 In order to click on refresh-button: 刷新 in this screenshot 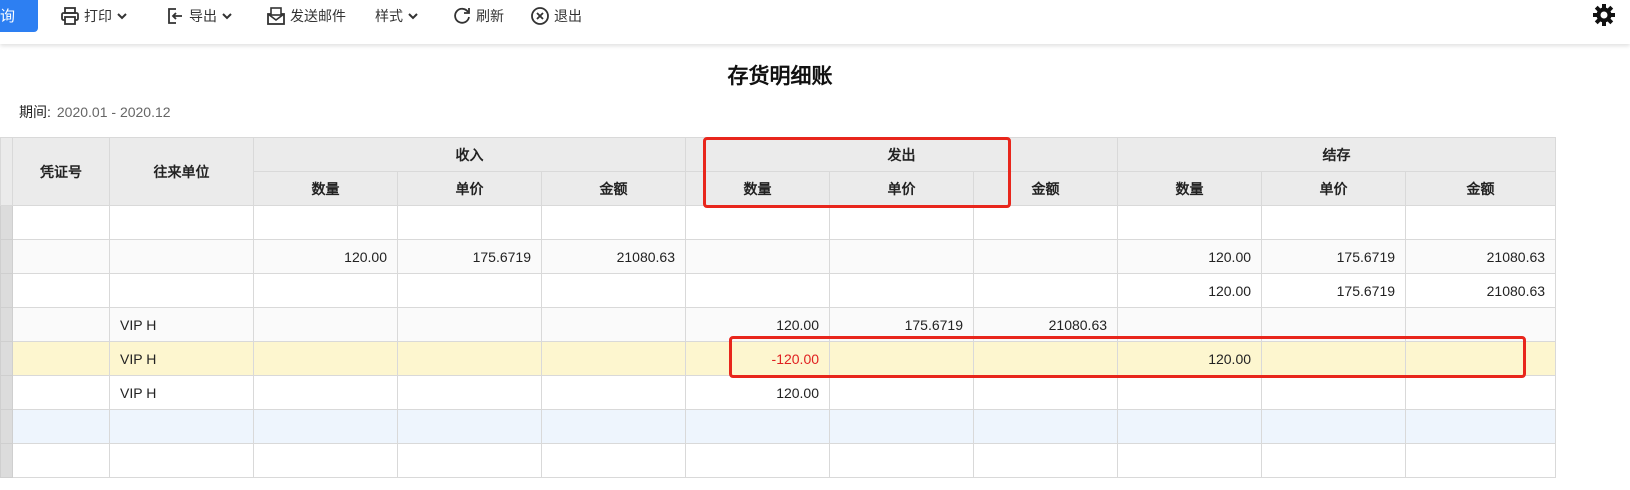, I will do `click(478, 16)`.